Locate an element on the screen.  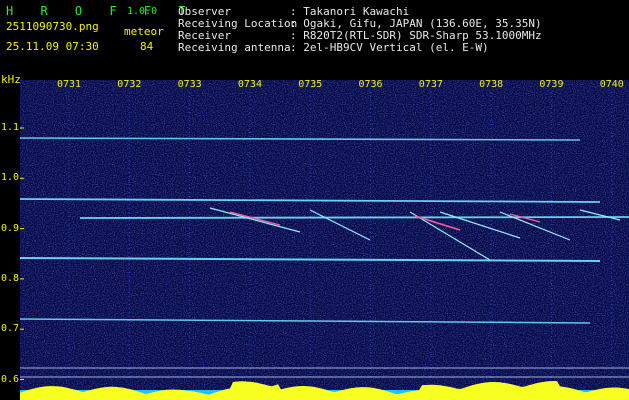
antenna-key: Receiving antenna is located at coordinates (234, 47).